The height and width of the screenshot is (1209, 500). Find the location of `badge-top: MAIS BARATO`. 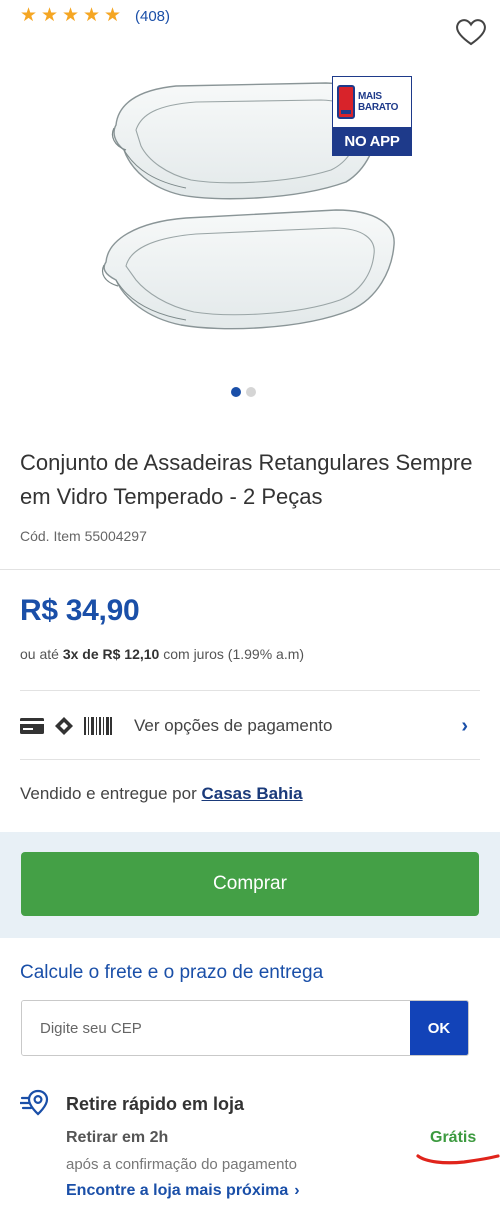

badge-top: MAIS BARATO is located at coordinates (372, 102).